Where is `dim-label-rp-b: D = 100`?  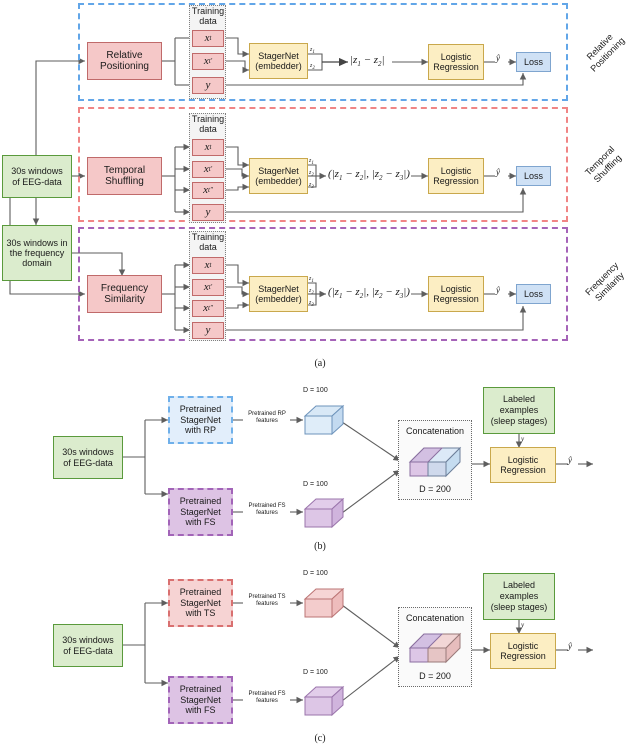 dim-label-rp-b: D = 100 is located at coordinates (315, 390).